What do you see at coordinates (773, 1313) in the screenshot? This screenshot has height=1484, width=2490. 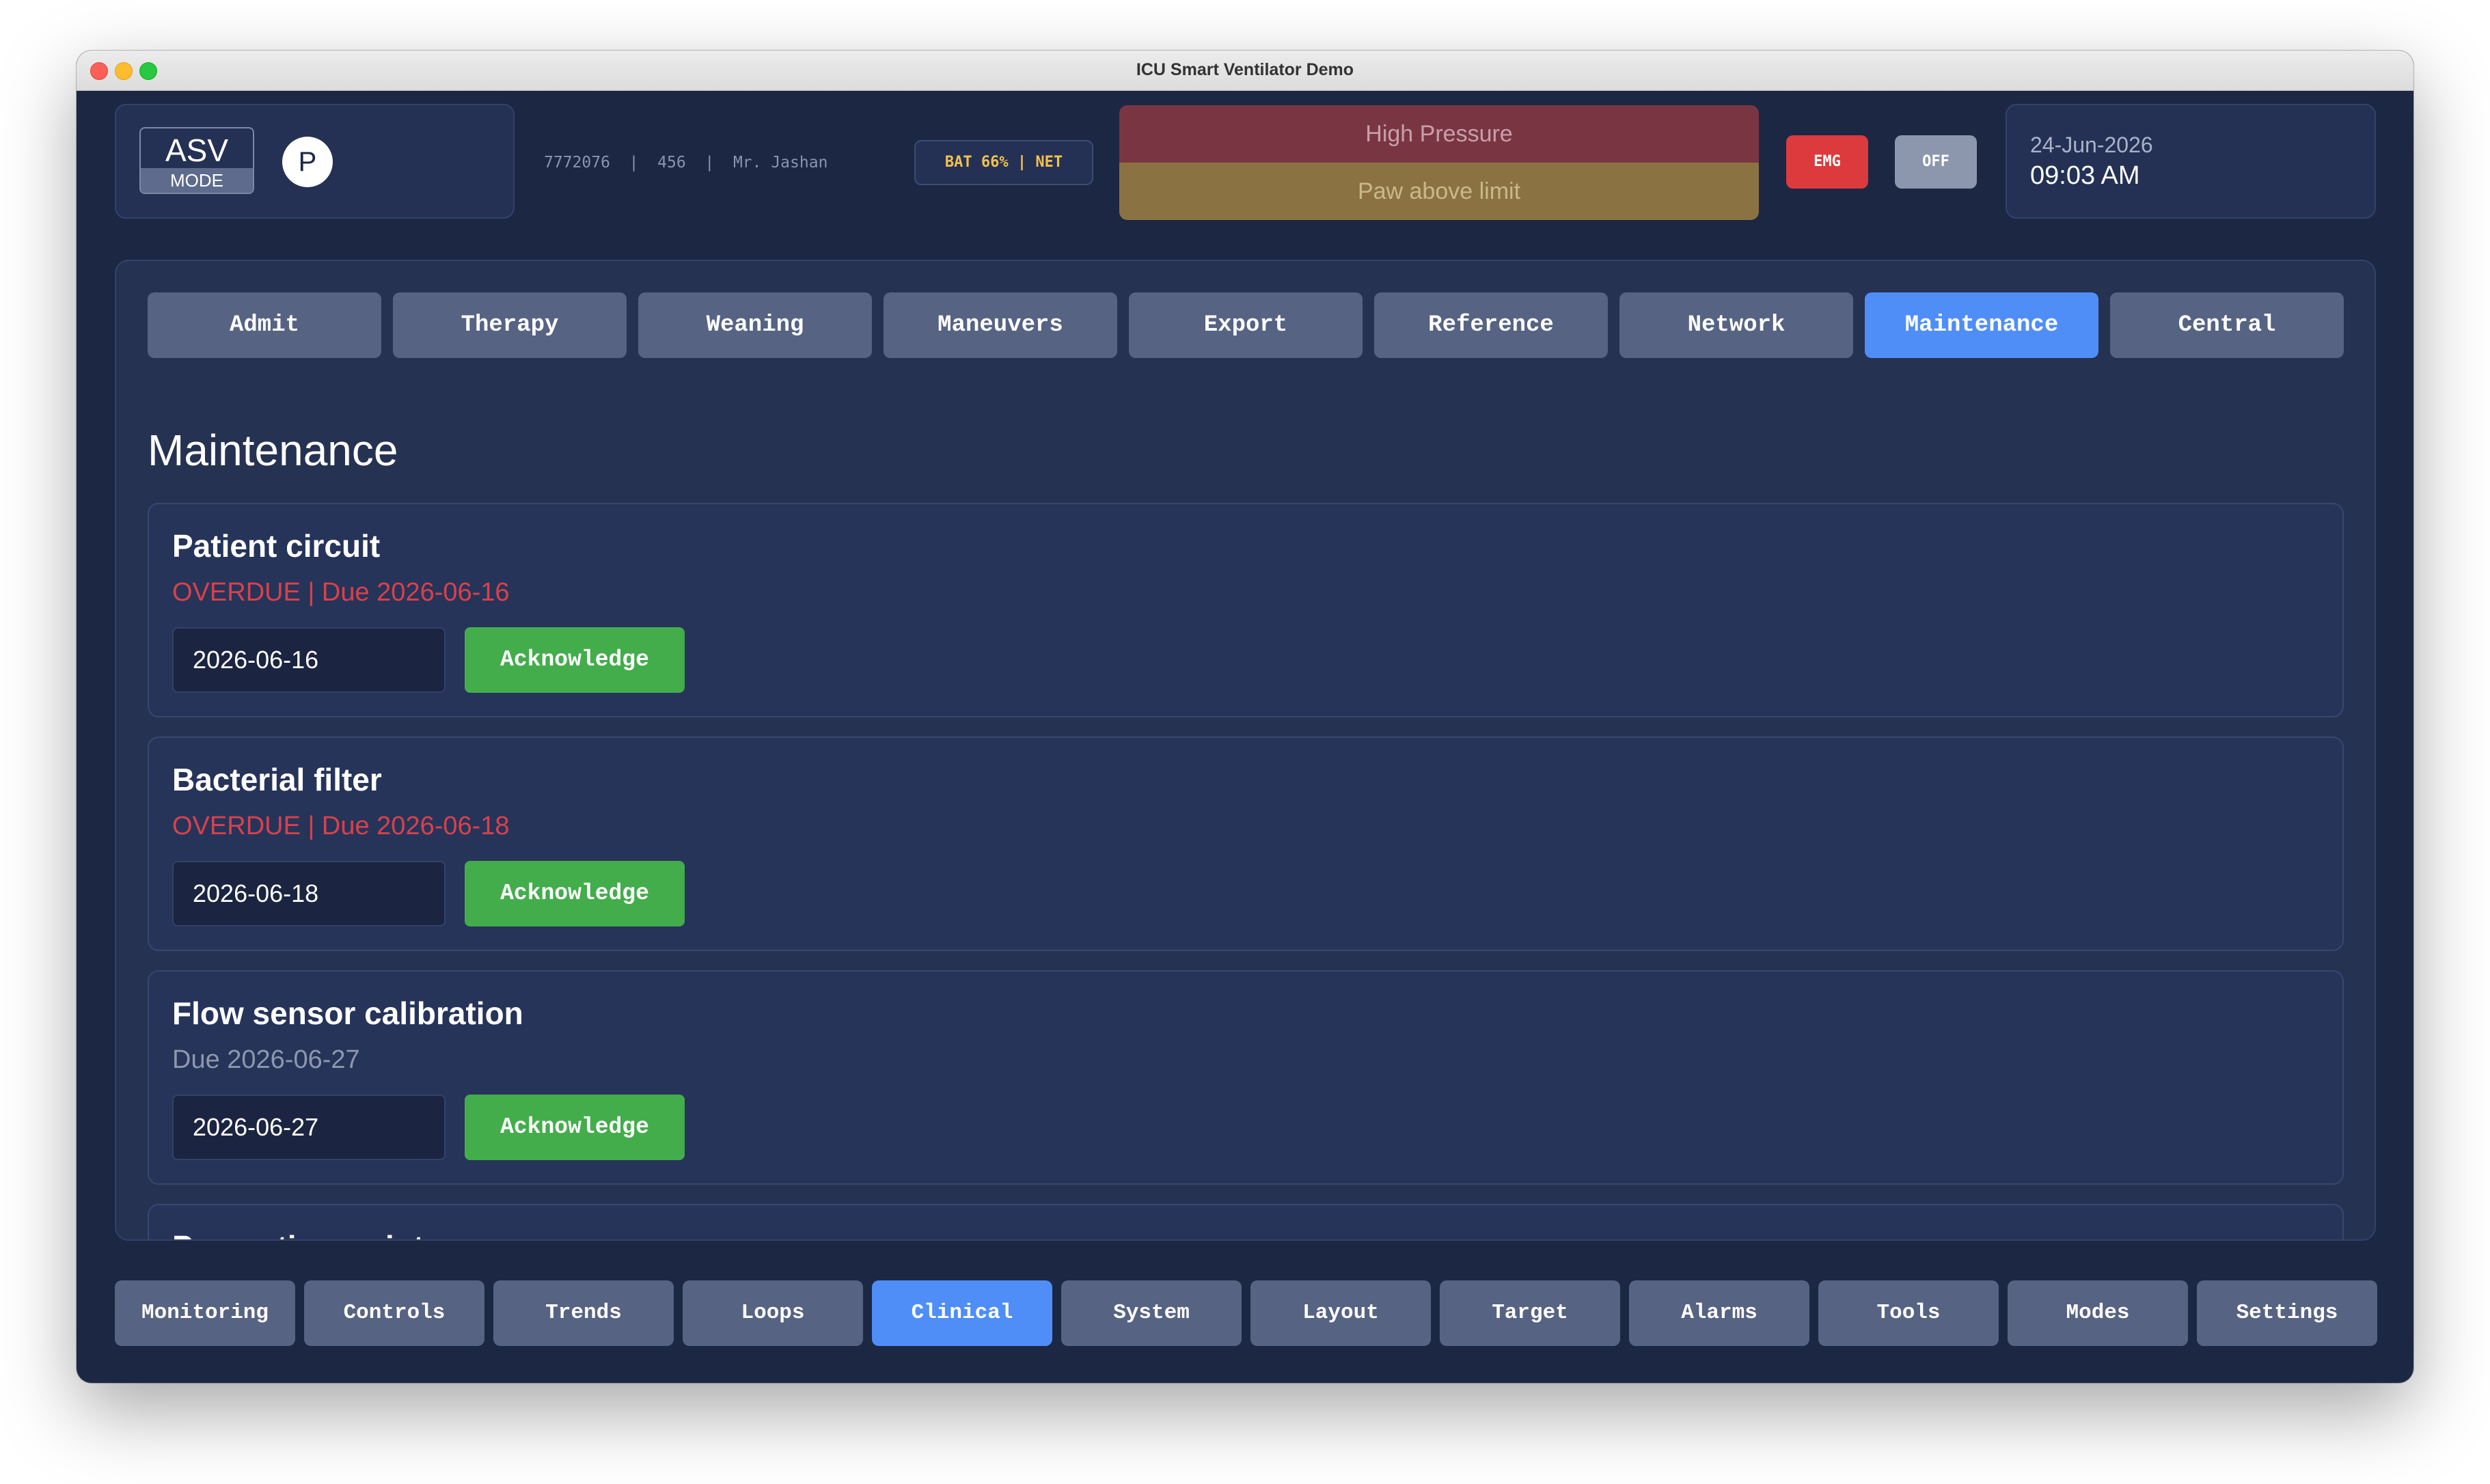 I see `nav-loops: Loops` at bounding box center [773, 1313].